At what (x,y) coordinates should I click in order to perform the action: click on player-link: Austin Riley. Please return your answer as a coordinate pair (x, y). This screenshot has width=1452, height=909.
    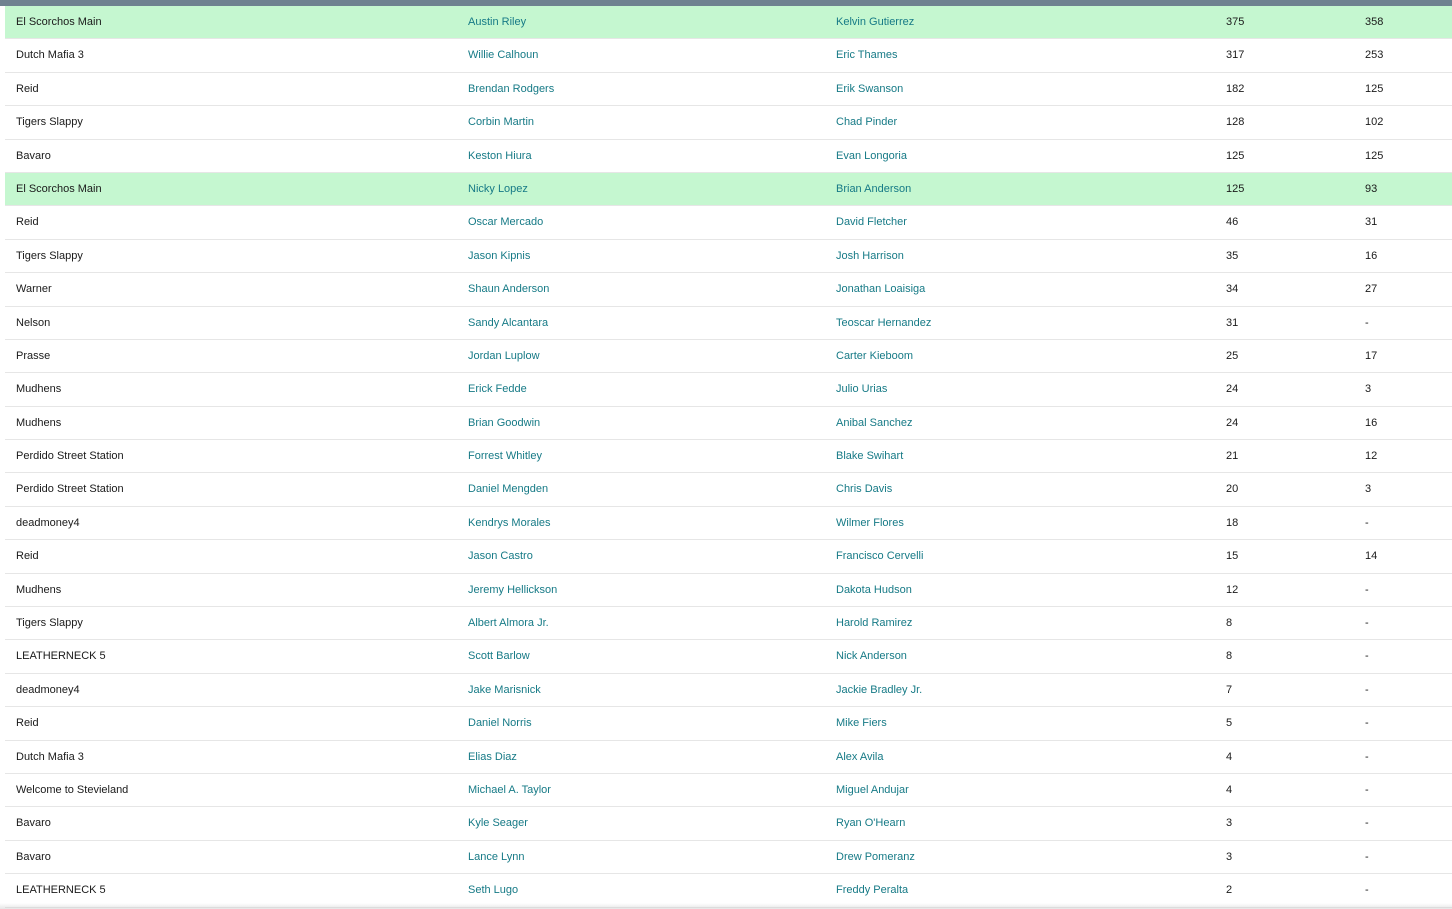
    Looking at the image, I should click on (497, 22).